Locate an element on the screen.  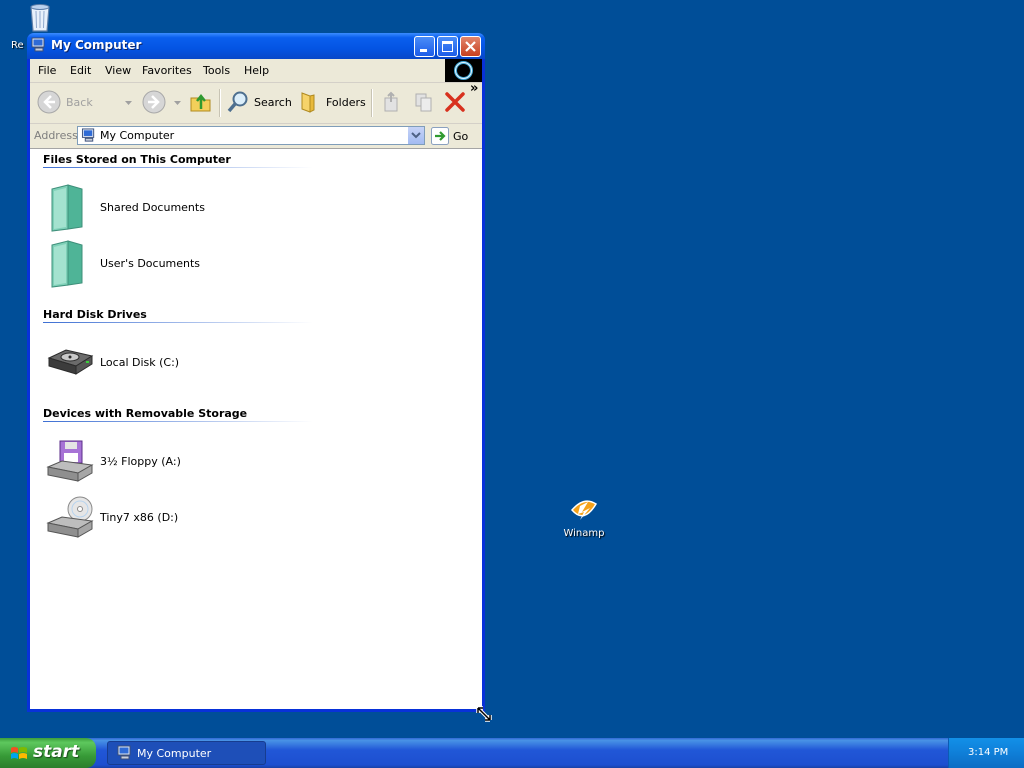
minimize-icon is located at coordinates (423, 50).